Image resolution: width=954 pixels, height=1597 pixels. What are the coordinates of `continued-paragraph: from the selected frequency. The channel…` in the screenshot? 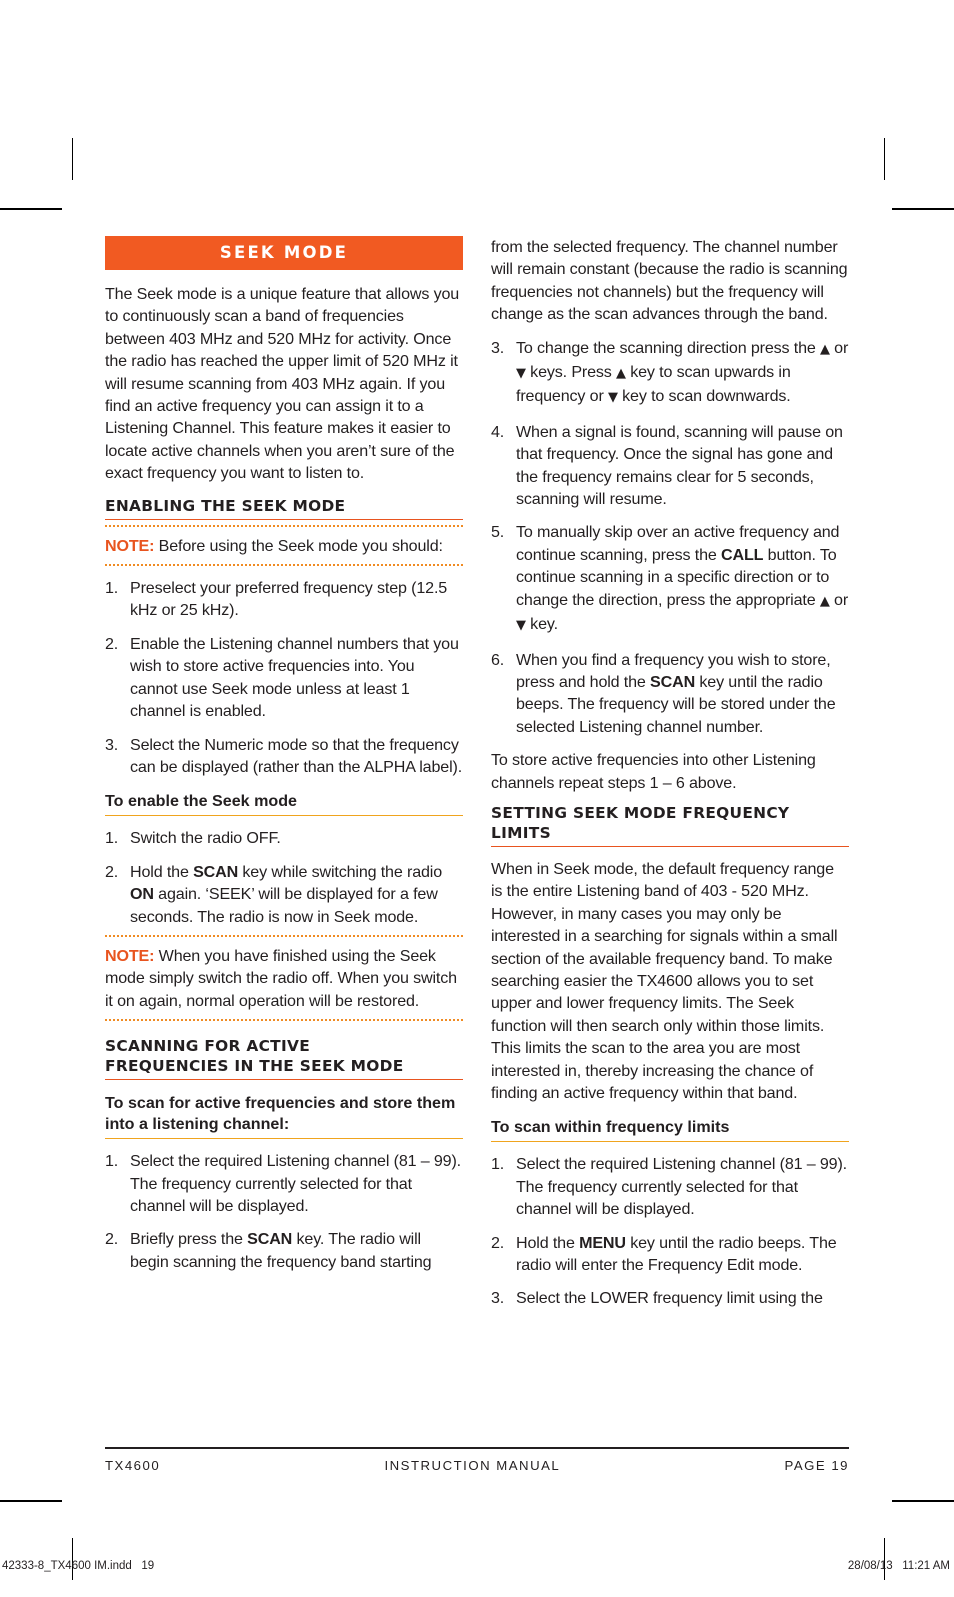 It's located at (669, 281).